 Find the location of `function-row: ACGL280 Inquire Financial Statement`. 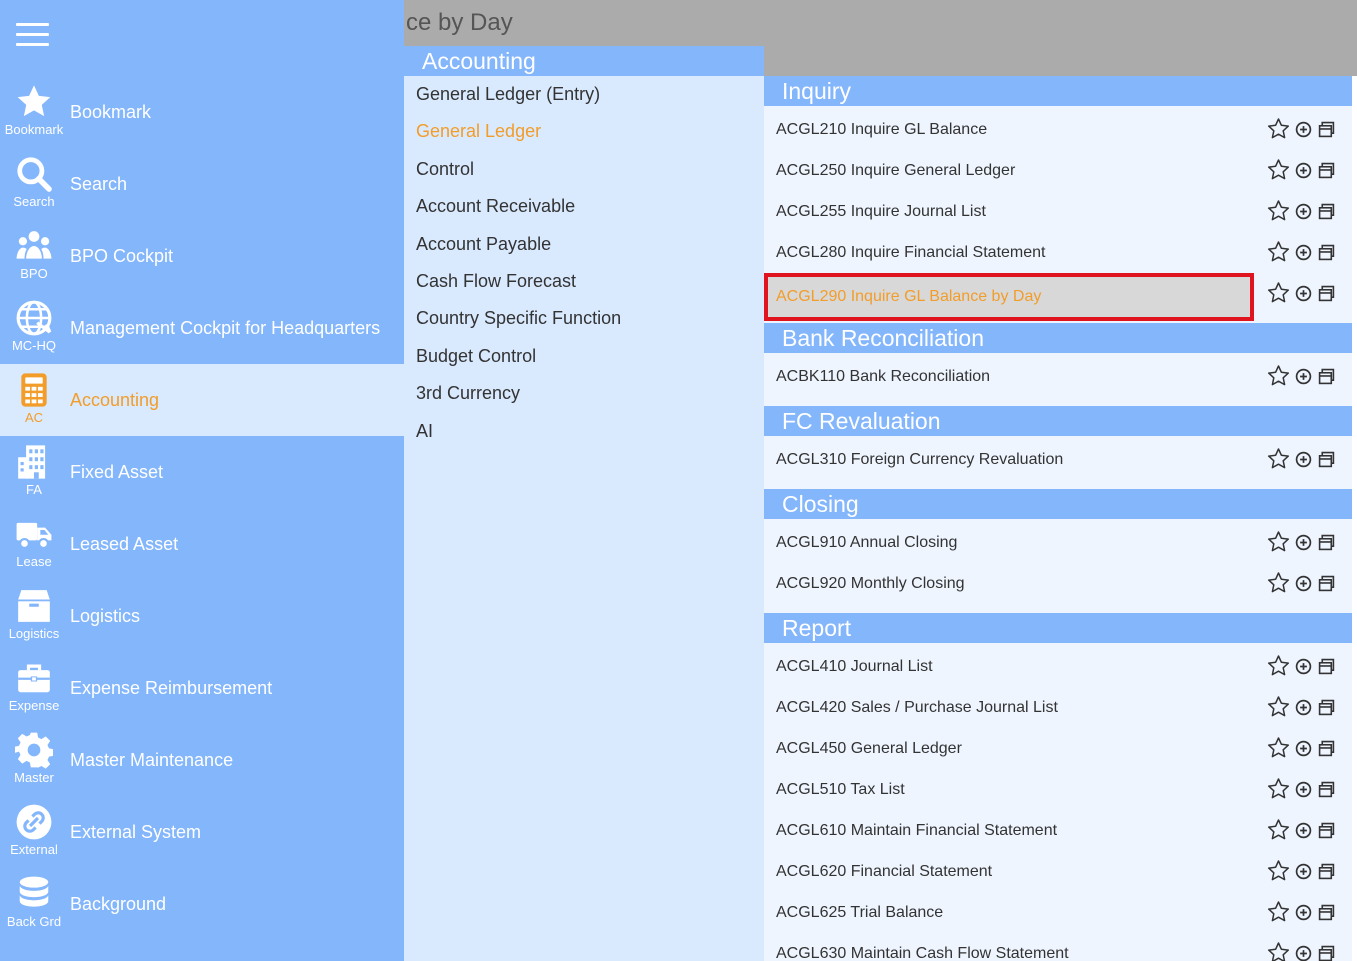

function-row: ACGL280 Inquire Financial Statement is located at coordinates (1058, 252).